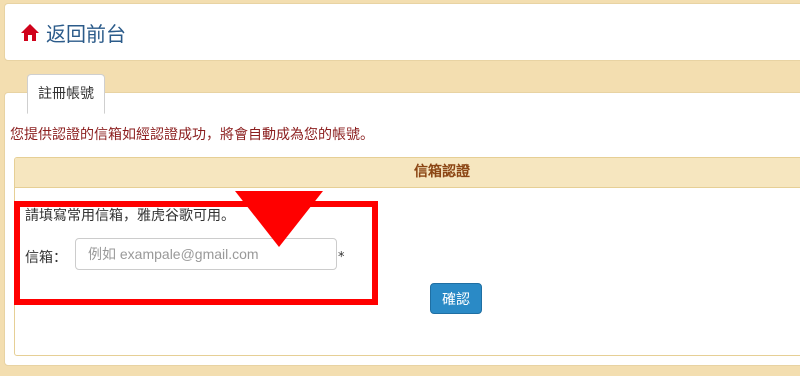 The image size is (800, 376). I want to click on tab-register-account: 註冊帳號, so click(66, 94).